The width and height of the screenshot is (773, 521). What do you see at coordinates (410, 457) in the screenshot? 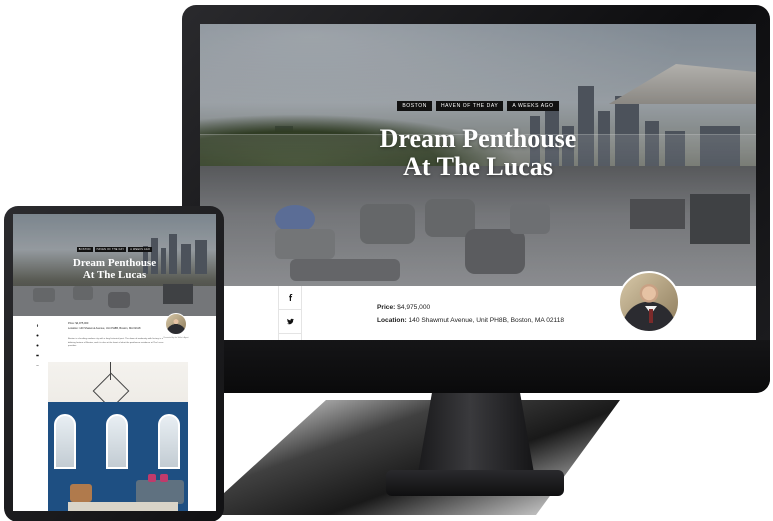
I see `desk-shadow` at bounding box center [410, 457].